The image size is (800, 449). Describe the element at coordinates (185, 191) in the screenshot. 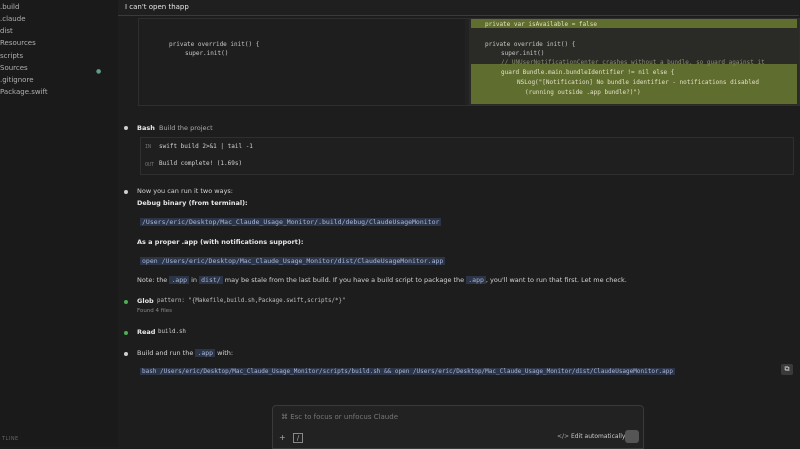

I see `message-intro: Now you can run it two ways:` at that location.